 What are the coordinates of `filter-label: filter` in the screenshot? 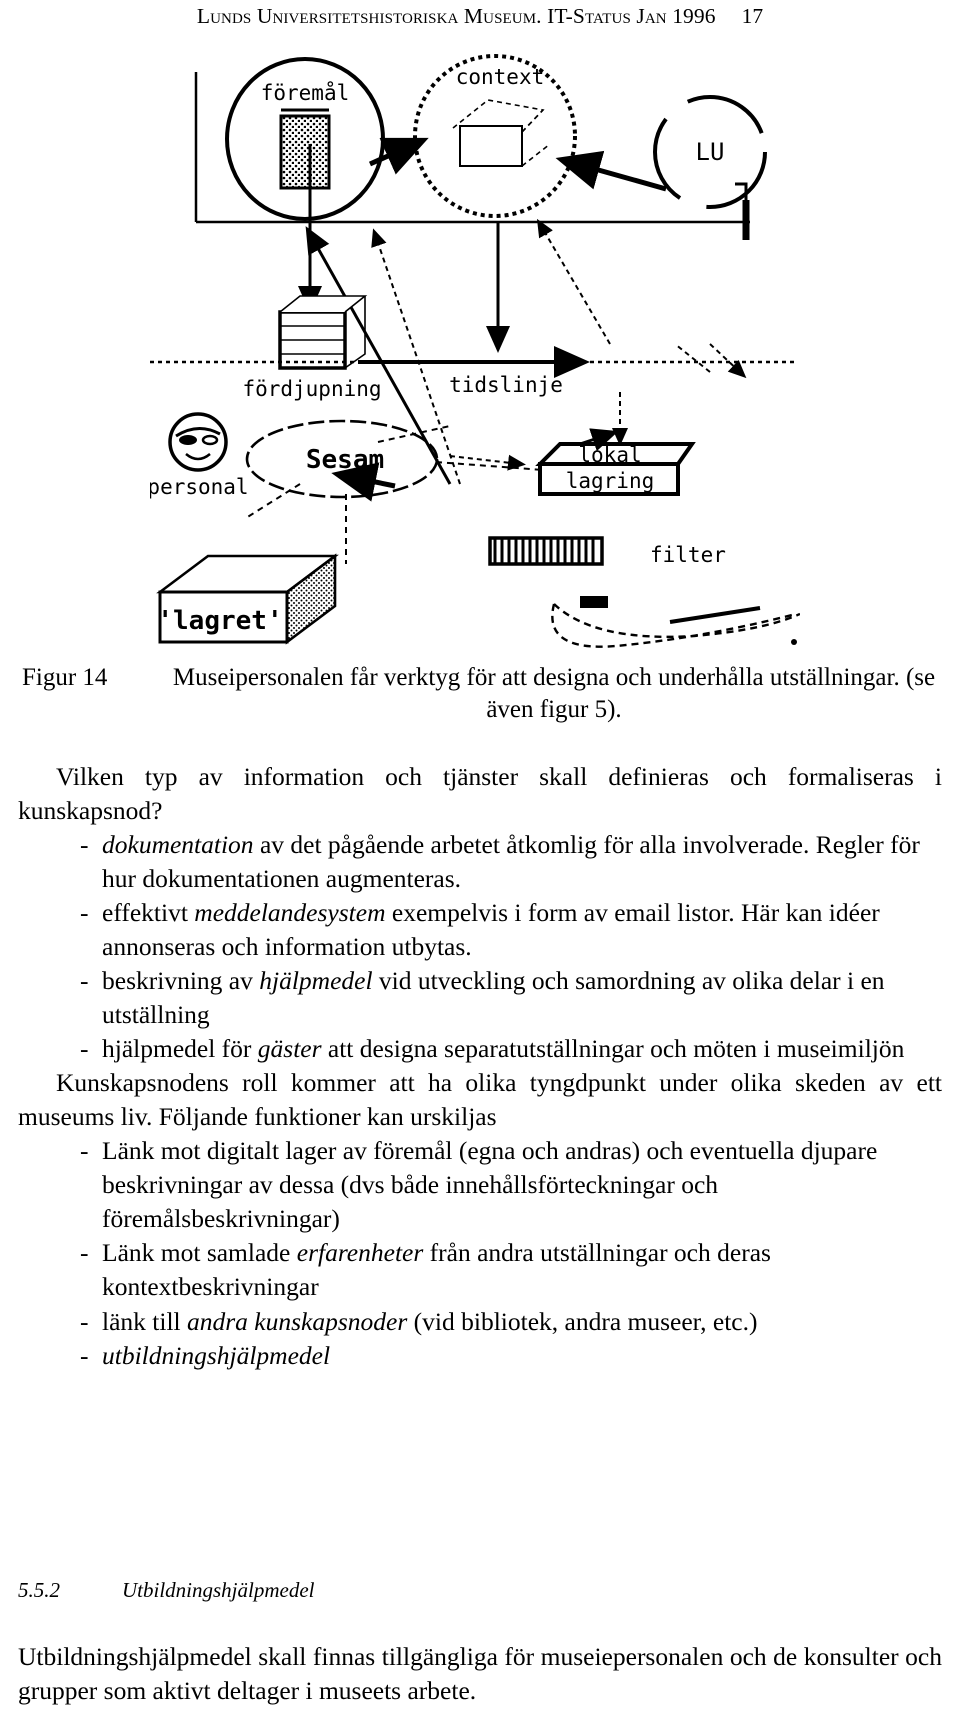 It's located at (688, 555).